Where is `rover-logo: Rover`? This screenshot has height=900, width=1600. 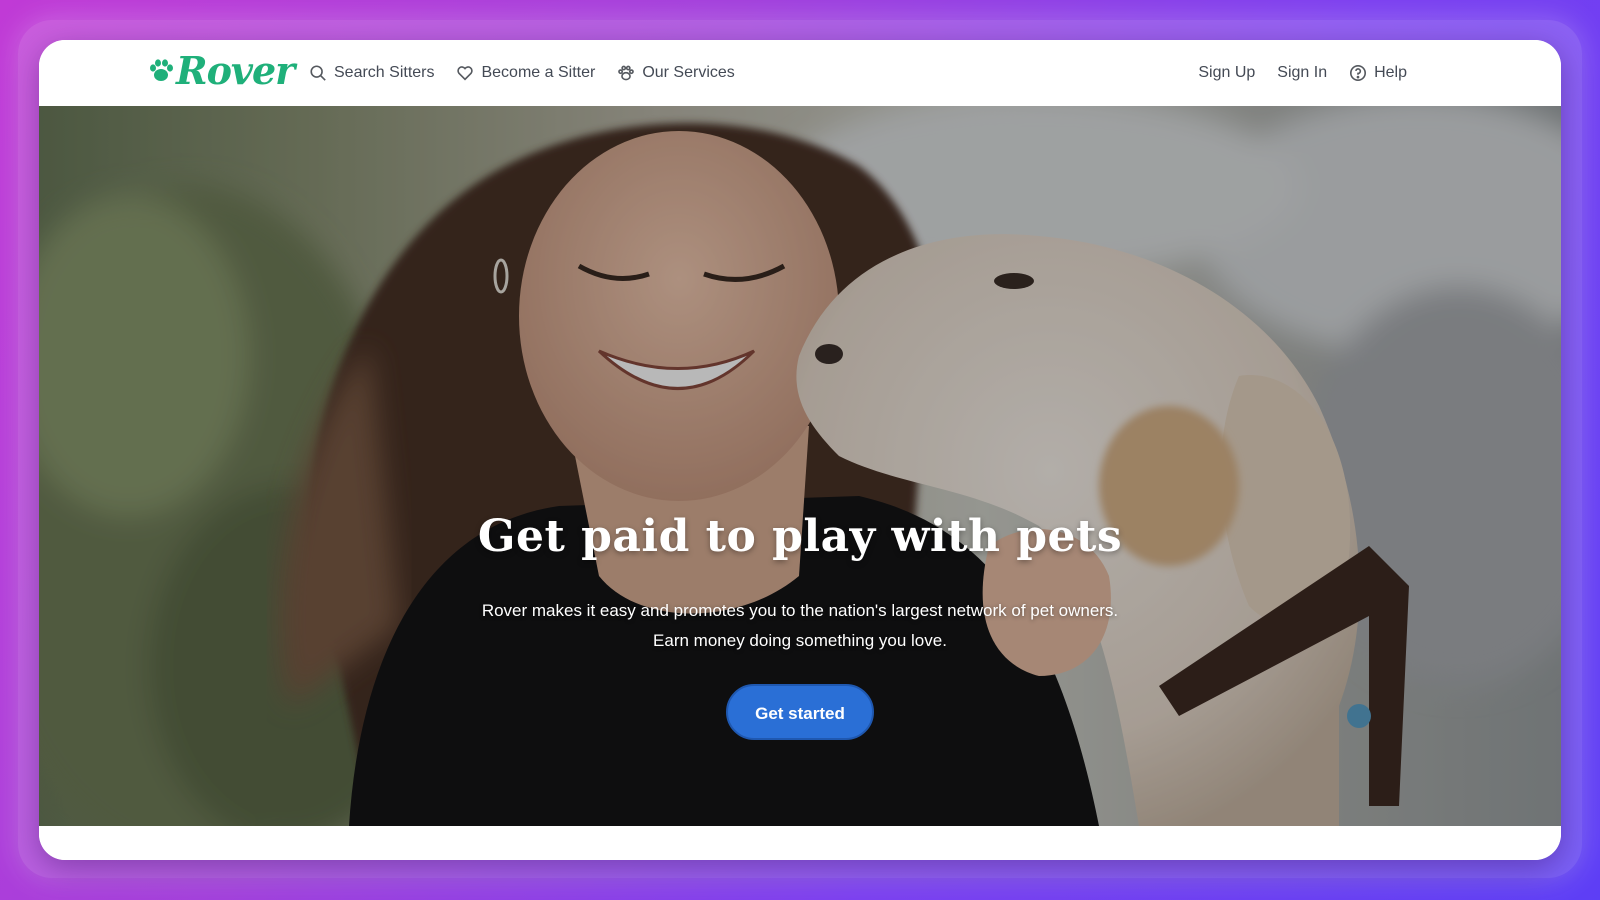
rover-logo: Rover is located at coordinates (221, 71).